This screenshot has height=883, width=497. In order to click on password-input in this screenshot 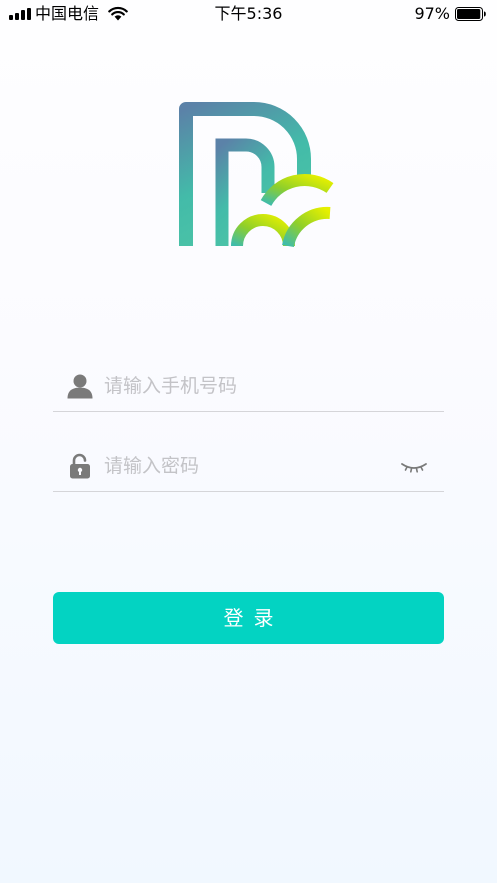, I will do `click(244, 466)`.